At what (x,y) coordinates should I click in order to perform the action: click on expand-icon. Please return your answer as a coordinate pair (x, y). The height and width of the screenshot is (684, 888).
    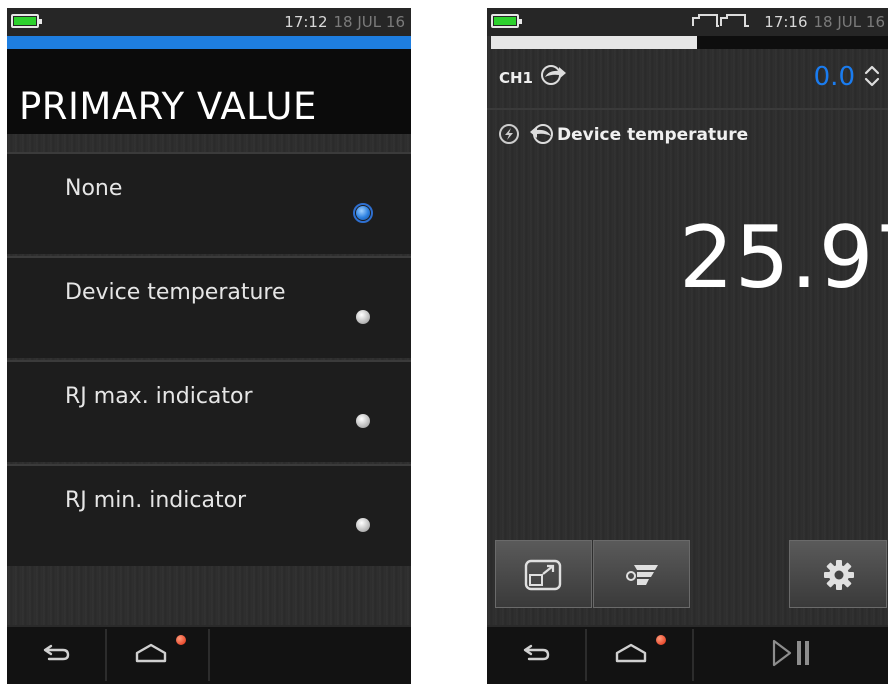
    Looking at the image, I should click on (543, 577).